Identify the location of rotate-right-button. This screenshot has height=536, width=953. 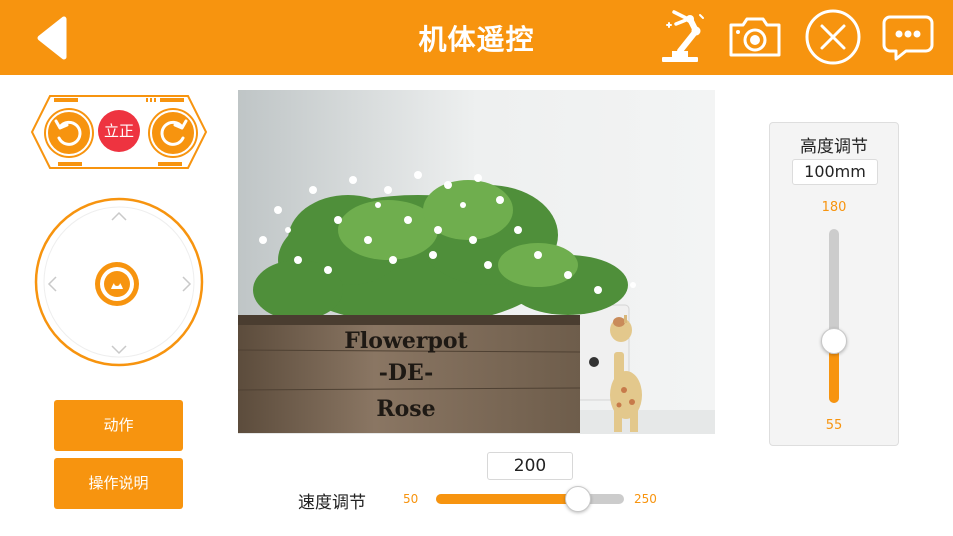
(173, 133).